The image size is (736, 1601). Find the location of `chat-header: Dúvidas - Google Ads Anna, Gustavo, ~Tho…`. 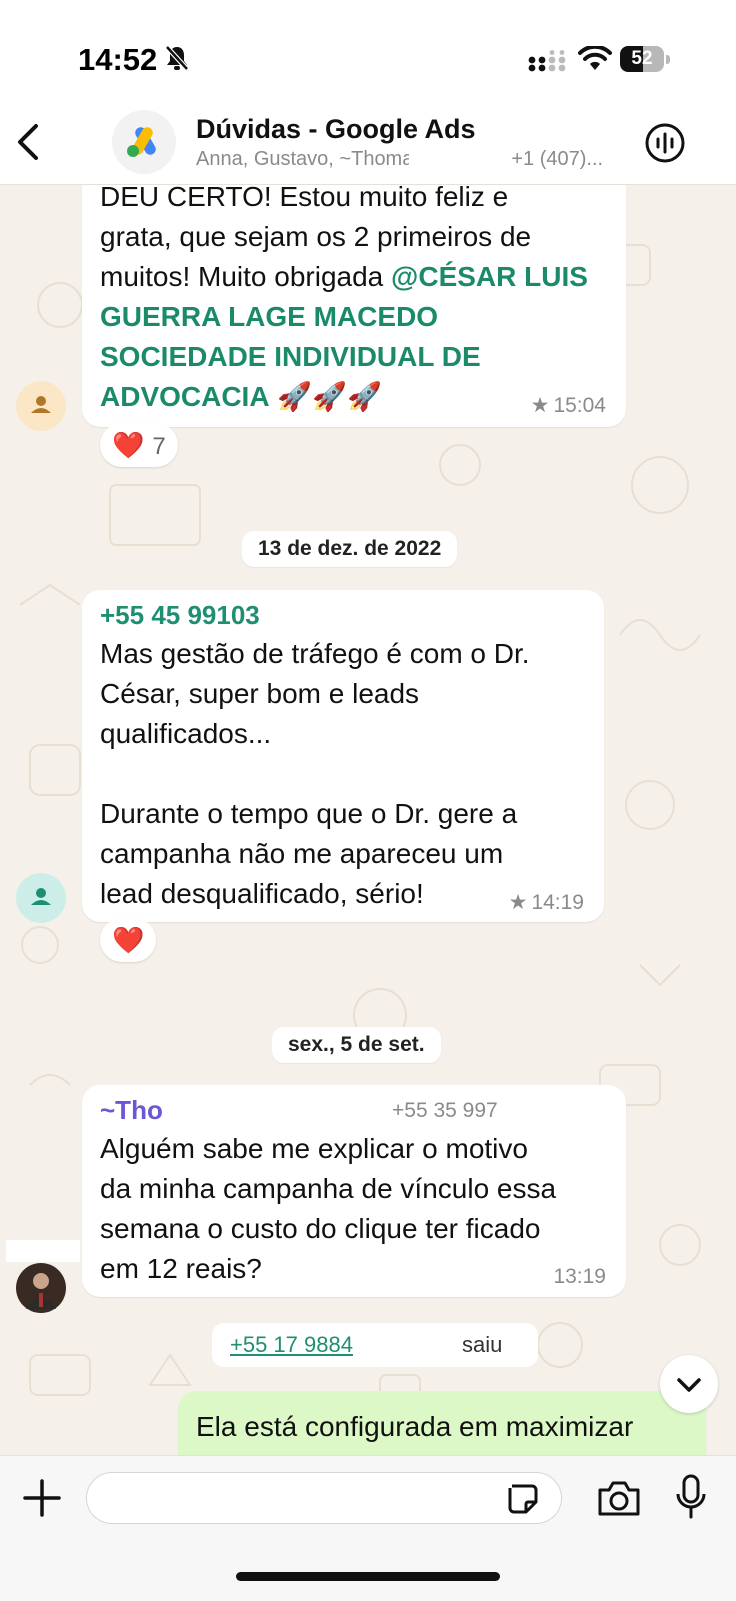

chat-header: Dúvidas - Google Ads Anna, Gustavo, ~Tho… is located at coordinates (368, 142).